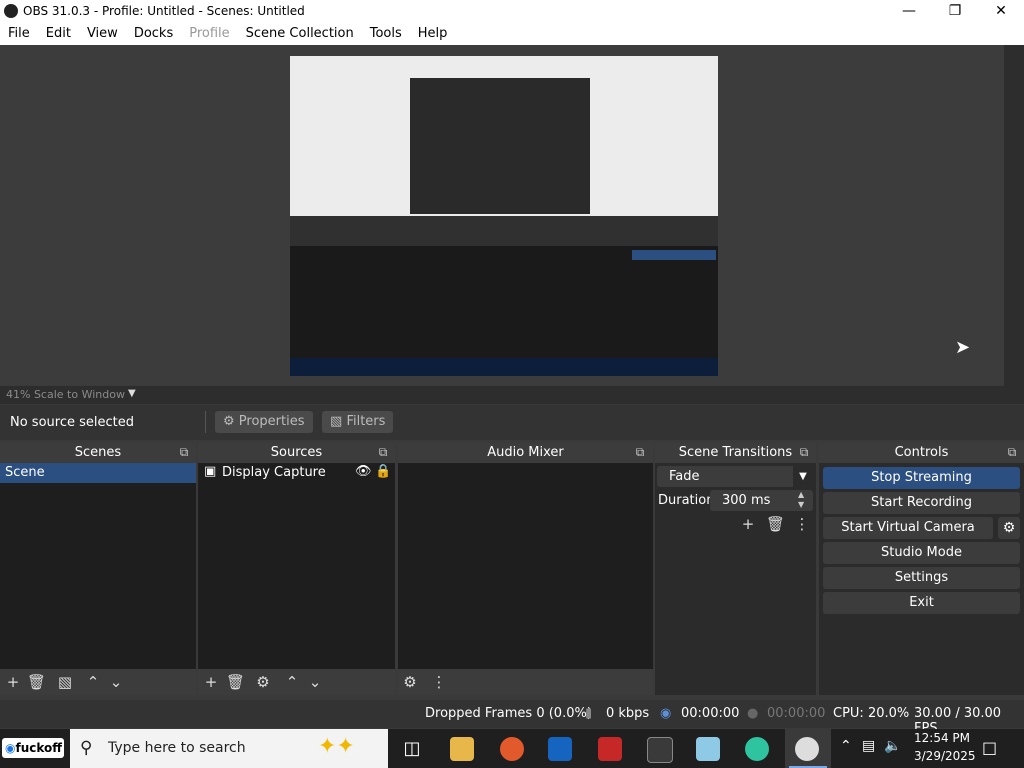 This screenshot has height=768, width=1024. Describe the element at coordinates (846, 746) in the screenshot. I see `chevron-up-icon: ⌃` at that location.